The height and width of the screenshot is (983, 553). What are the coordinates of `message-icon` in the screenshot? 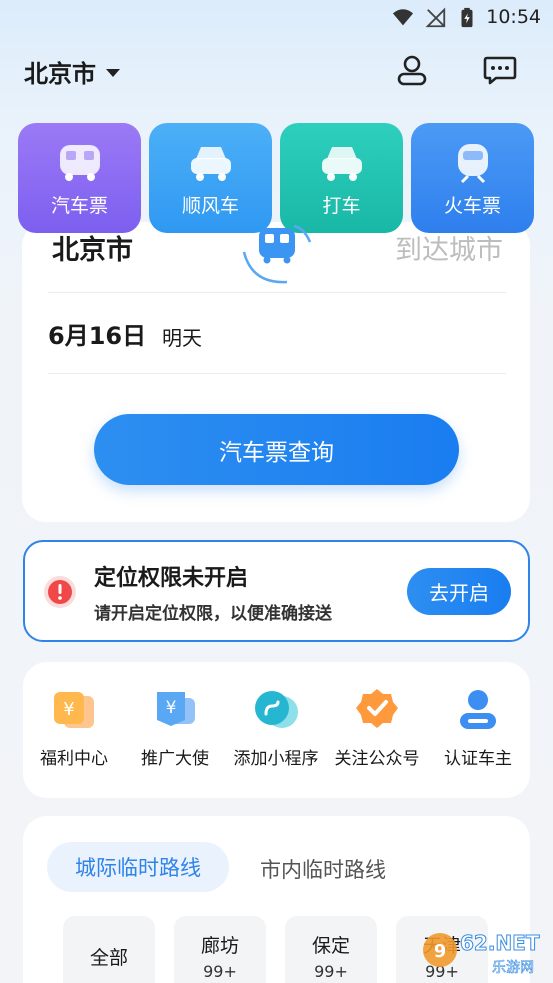 It's located at (500, 70).